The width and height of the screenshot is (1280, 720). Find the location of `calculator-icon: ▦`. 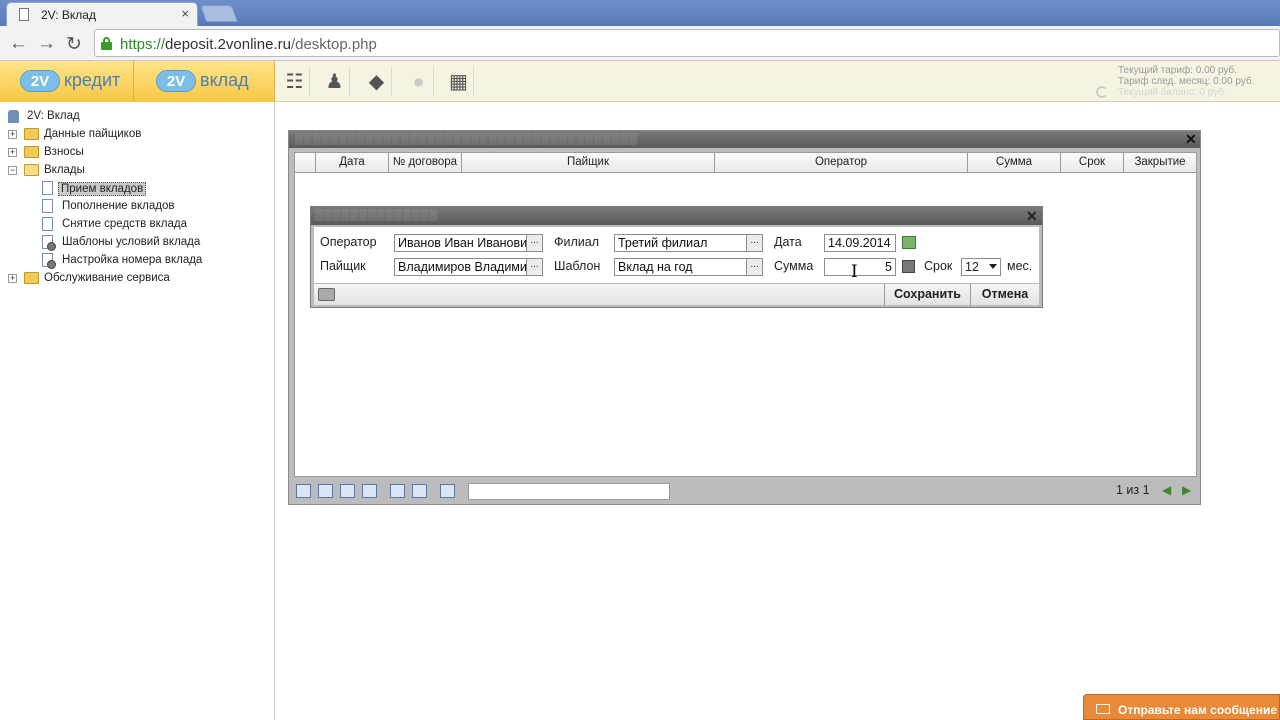

calculator-icon: ▦ is located at coordinates (459, 82).